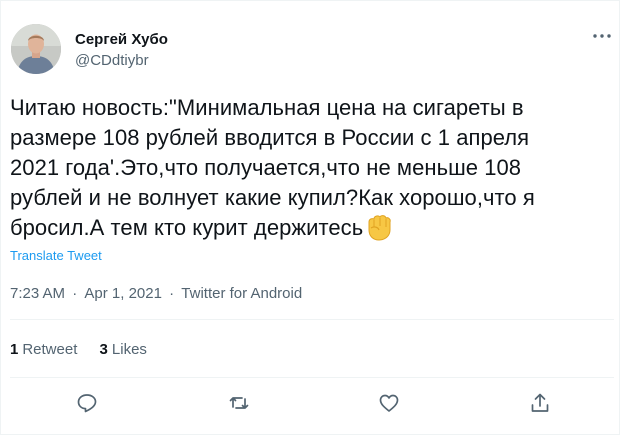 The image size is (620, 435). Describe the element at coordinates (389, 403) in the screenshot. I see `like-icon` at that location.